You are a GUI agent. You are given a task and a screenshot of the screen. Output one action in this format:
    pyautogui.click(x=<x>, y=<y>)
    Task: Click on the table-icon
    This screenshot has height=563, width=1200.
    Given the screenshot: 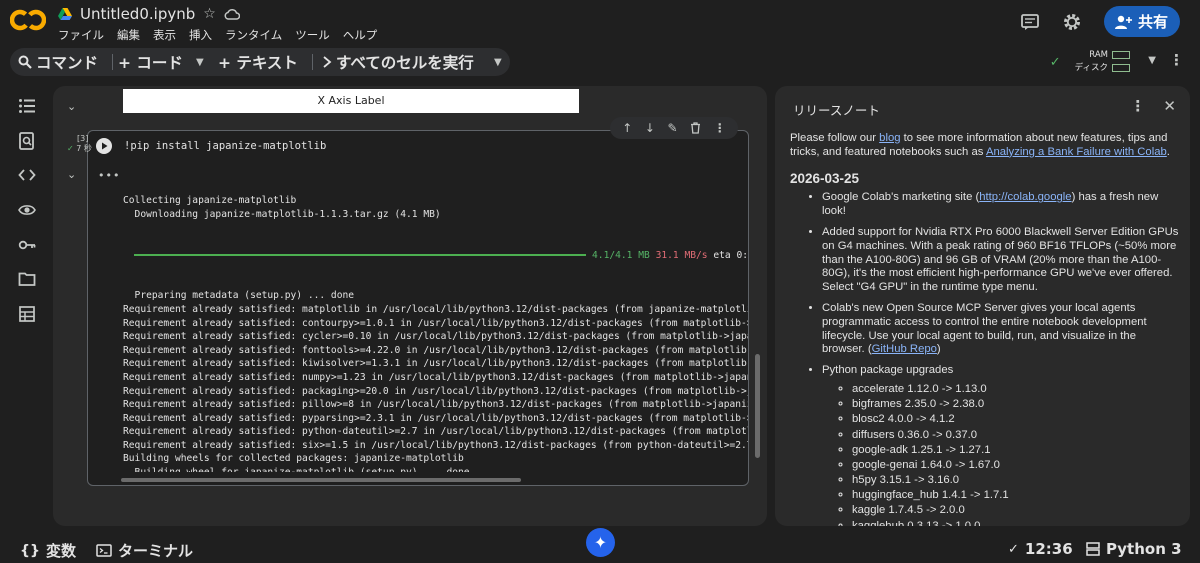 What is the action you would take?
    pyautogui.click(x=27, y=314)
    